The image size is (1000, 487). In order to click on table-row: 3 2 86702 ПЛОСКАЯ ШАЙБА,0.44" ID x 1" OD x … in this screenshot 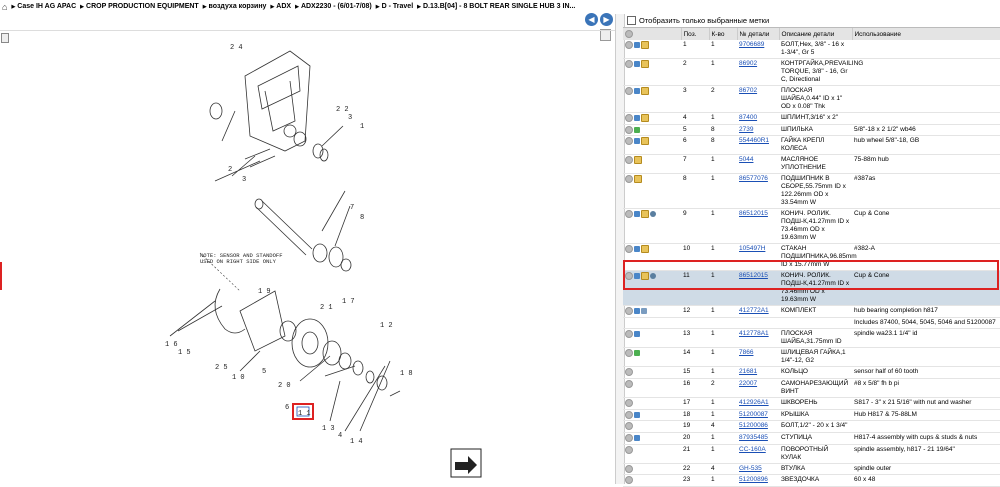, I will do `click(811, 99)`.